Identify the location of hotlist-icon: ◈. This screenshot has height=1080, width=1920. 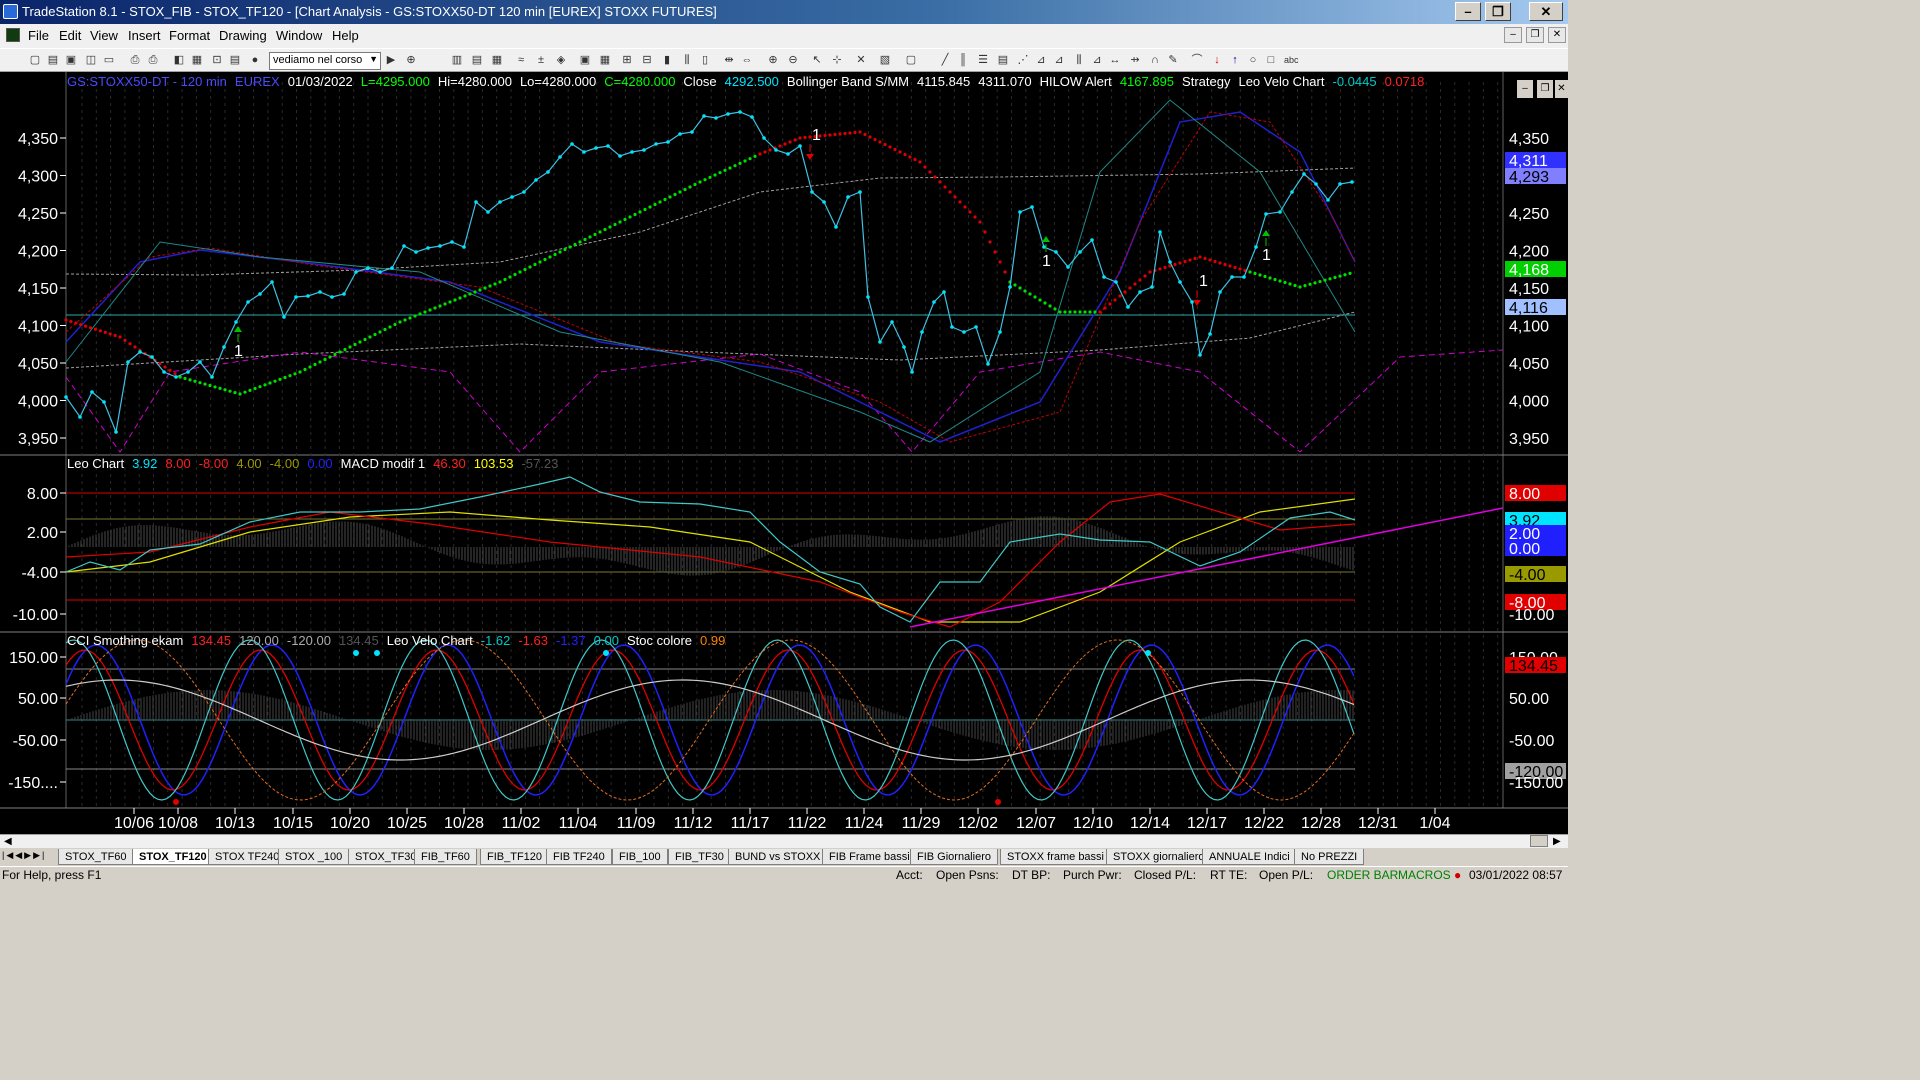
(561, 60).